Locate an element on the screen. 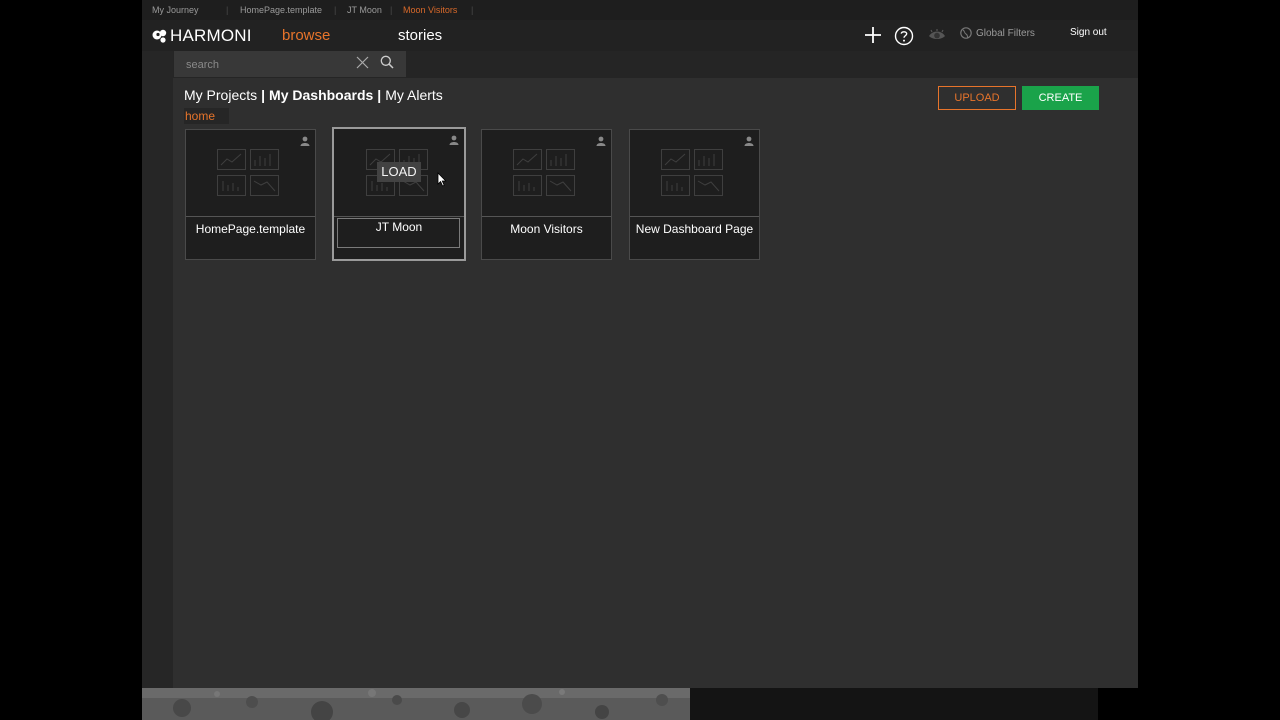  journey-crumb-moon-visitors: Moon Visitors is located at coordinates (430, 10).